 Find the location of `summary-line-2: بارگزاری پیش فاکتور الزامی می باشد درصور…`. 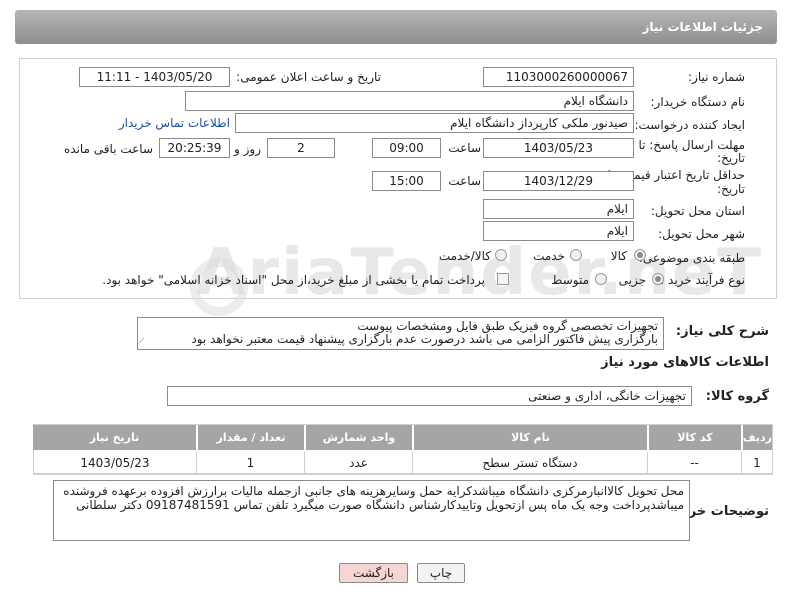

summary-line-2: بارگزاری پیش فاکتور الزامی می باشد درصور… is located at coordinates (424, 339).